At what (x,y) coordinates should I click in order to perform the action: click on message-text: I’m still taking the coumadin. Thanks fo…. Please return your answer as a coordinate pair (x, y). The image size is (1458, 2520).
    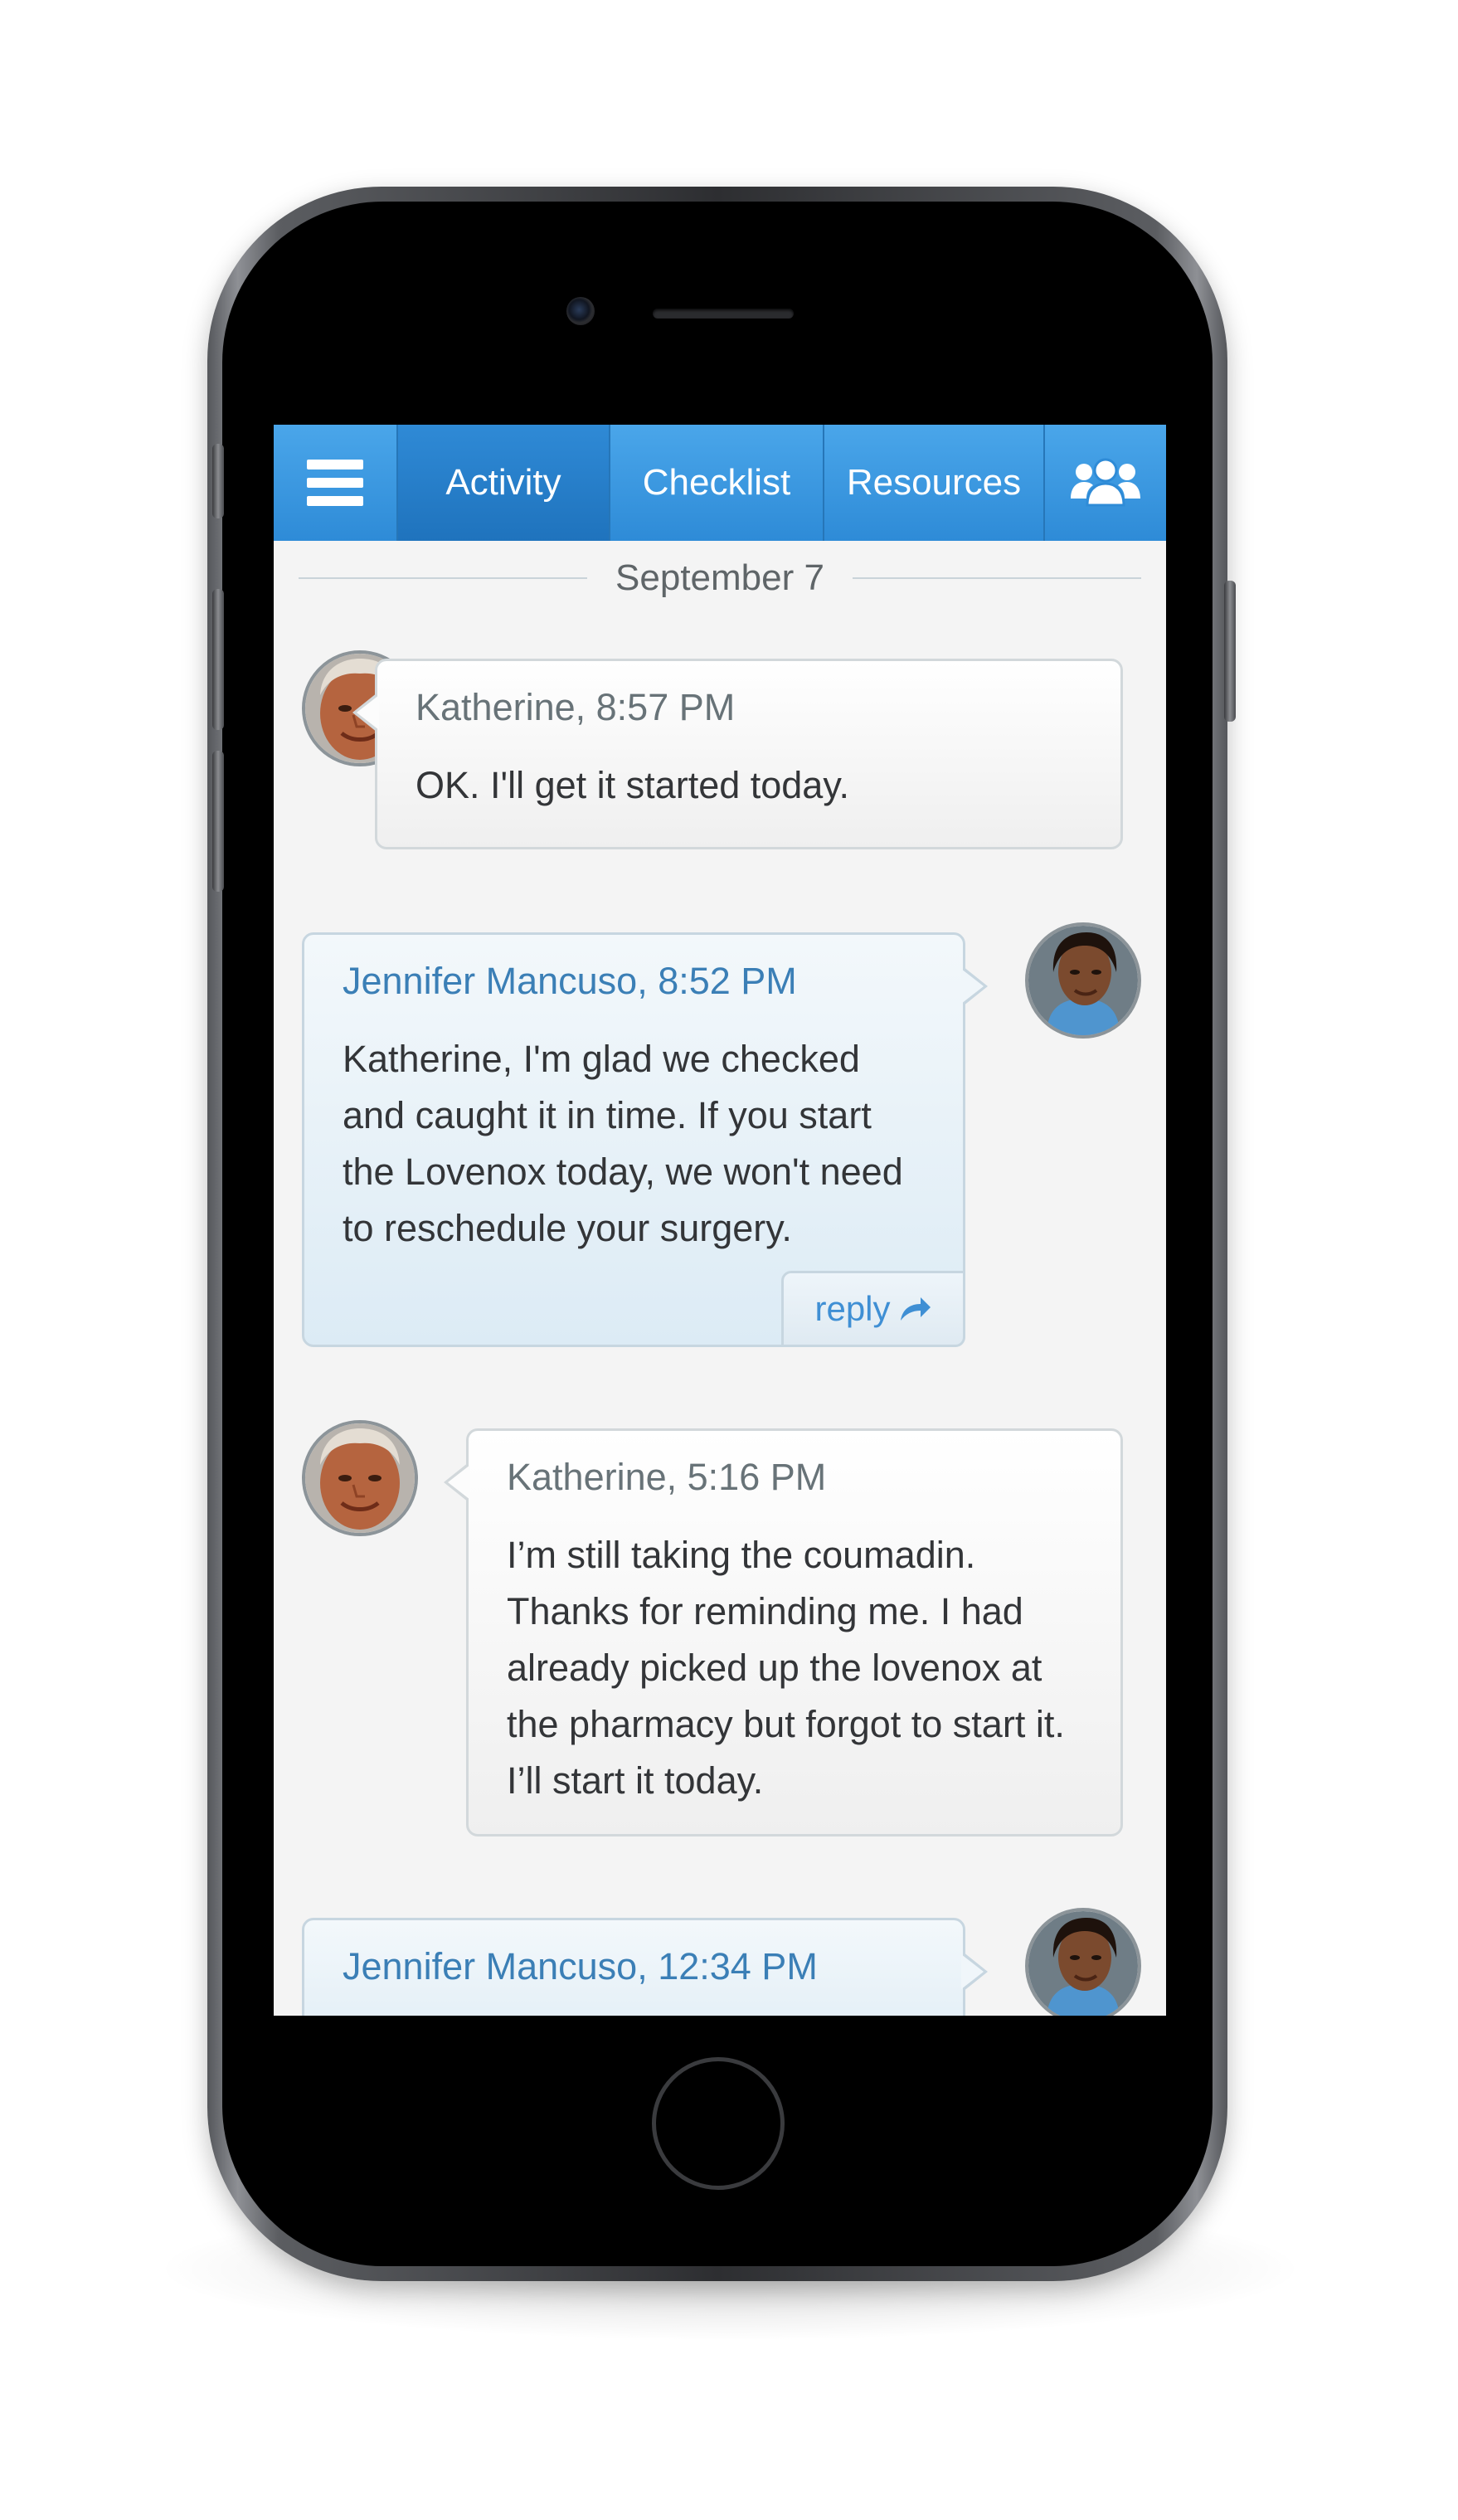
    Looking at the image, I should click on (786, 1668).